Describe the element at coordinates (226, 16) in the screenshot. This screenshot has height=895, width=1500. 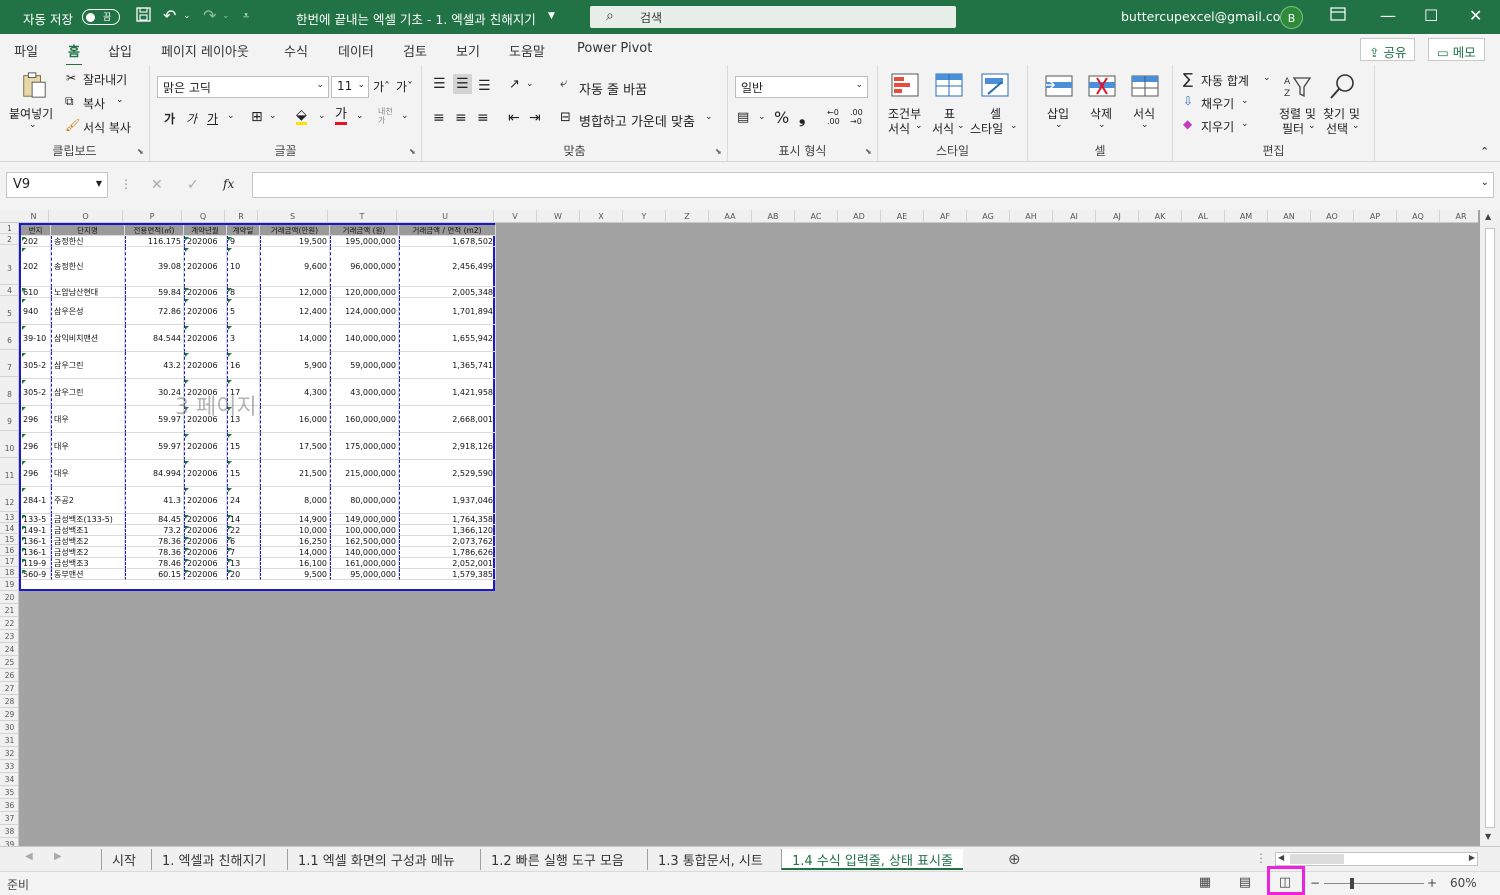
I see `redo-dropdown-icon: ⌄` at that location.